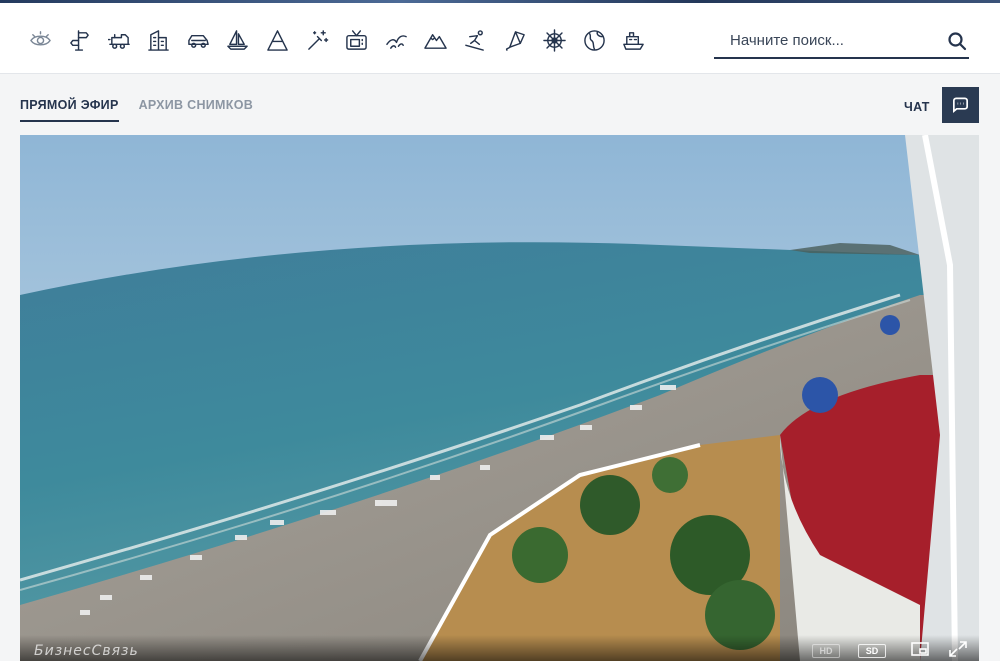 The height and width of the screenshot is (661, 1000). I want to click on signpost-icon, so click(79, 40).